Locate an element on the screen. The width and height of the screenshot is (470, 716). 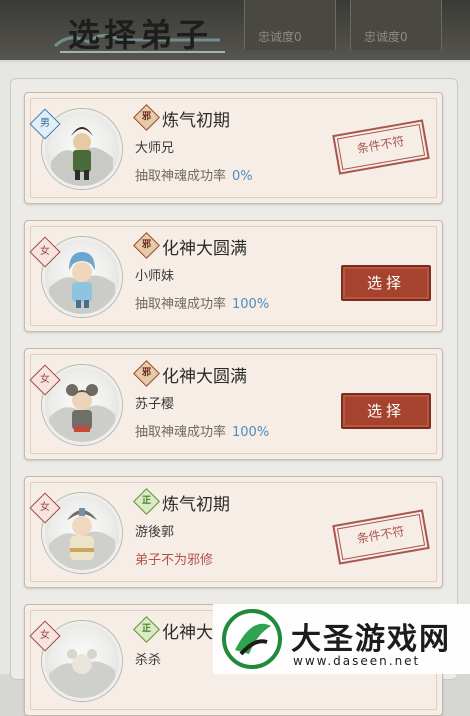
disciple-card-4: 女 正 炼气初期 游後郭 弟子不为邪修 条件不符 is located at coordinates (233, 532).